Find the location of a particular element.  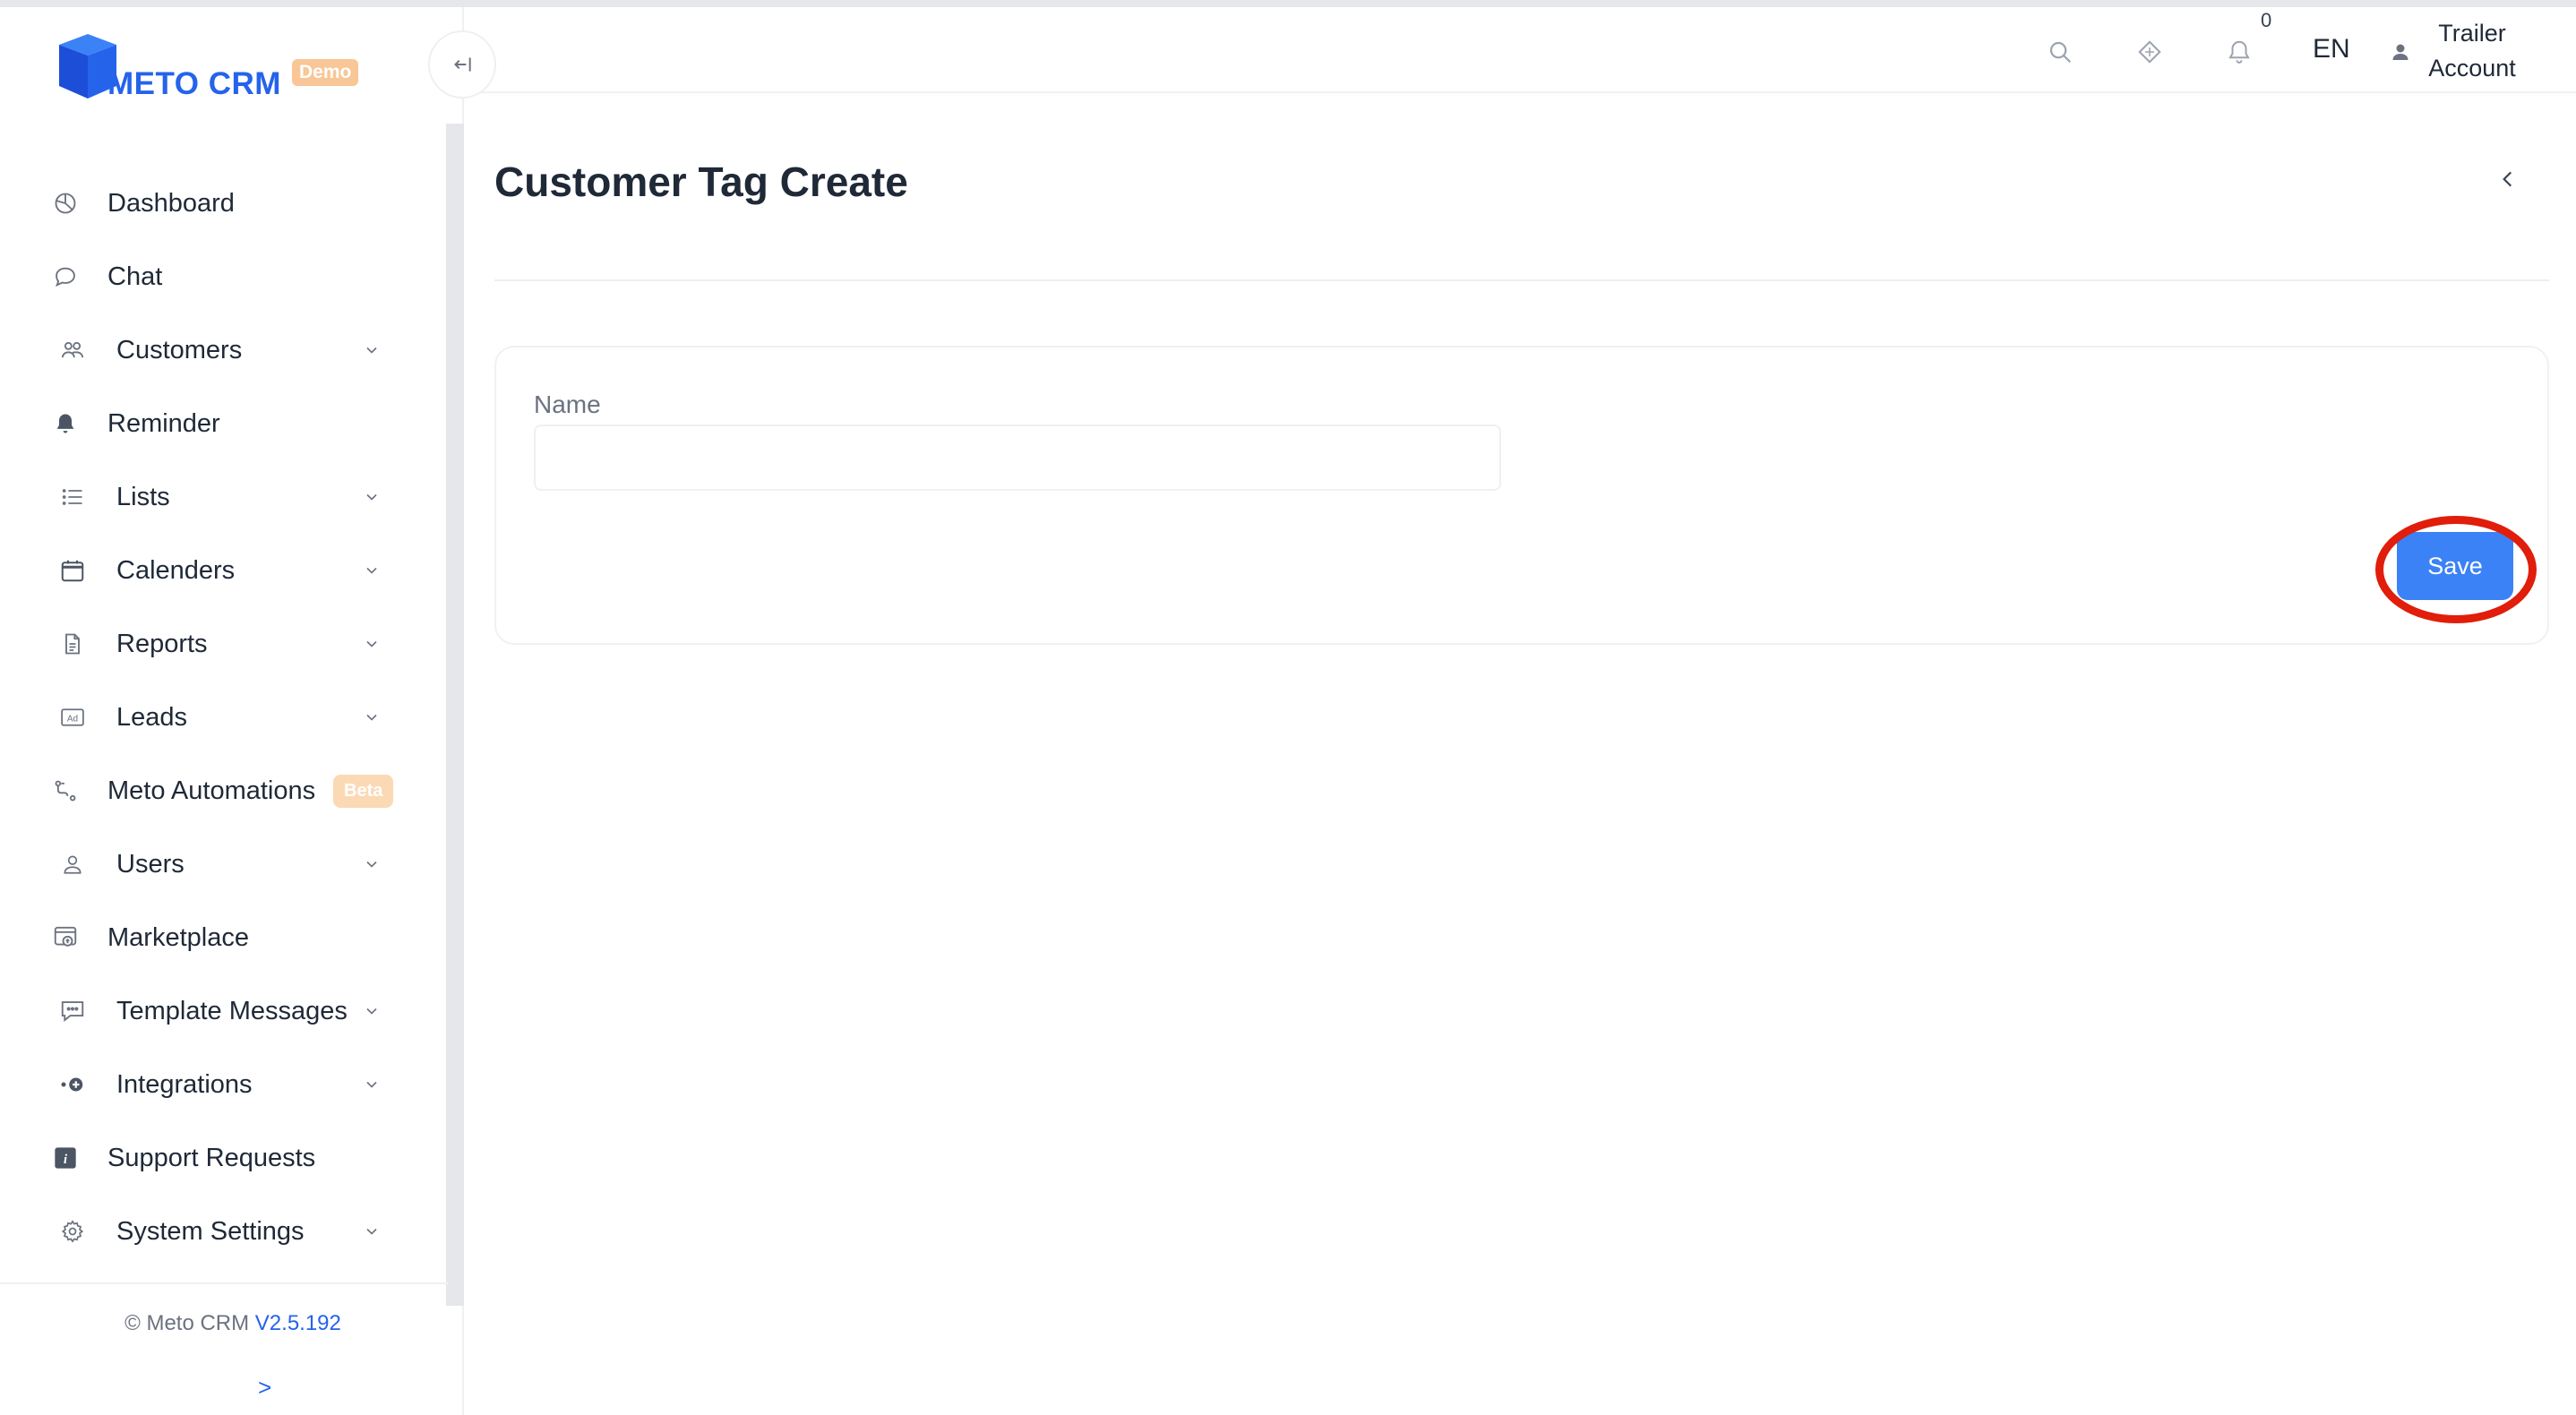

sidebar-item-reminder: Reminder is located at coordinates (206, 423).